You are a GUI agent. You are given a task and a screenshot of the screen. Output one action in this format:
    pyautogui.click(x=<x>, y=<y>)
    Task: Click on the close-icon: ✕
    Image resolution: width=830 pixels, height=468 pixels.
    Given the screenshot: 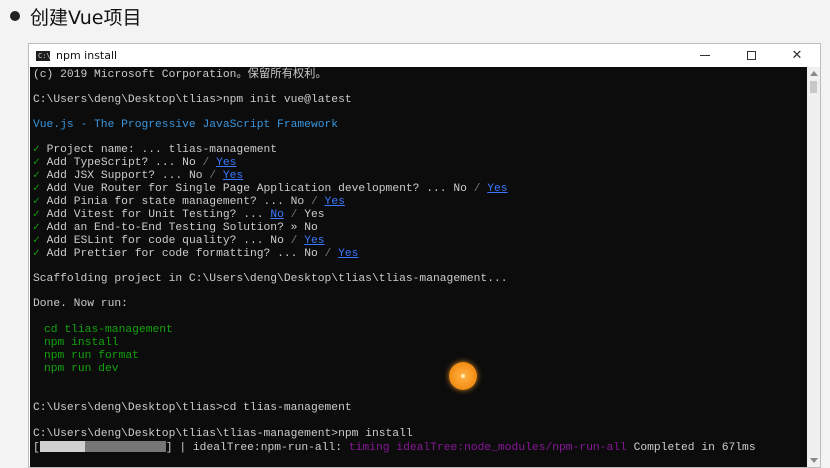 What is the action you would take?
    pyautogui.click(x=797, y=55)
    